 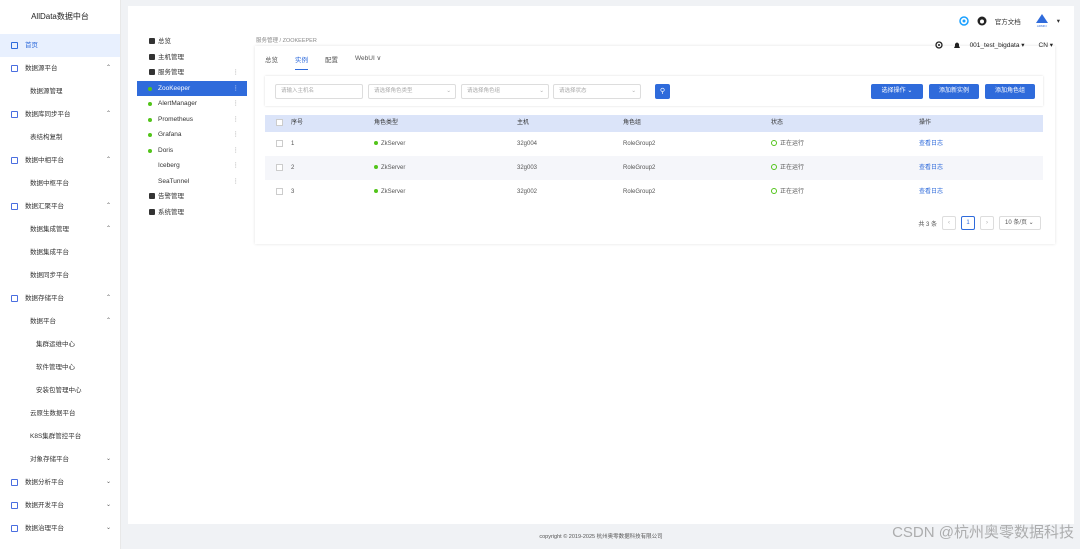 What do you see at coordinates (1046, 45) in the screenshot?
I see `language-select: CN ▾` at bounding box center [1046, 45].